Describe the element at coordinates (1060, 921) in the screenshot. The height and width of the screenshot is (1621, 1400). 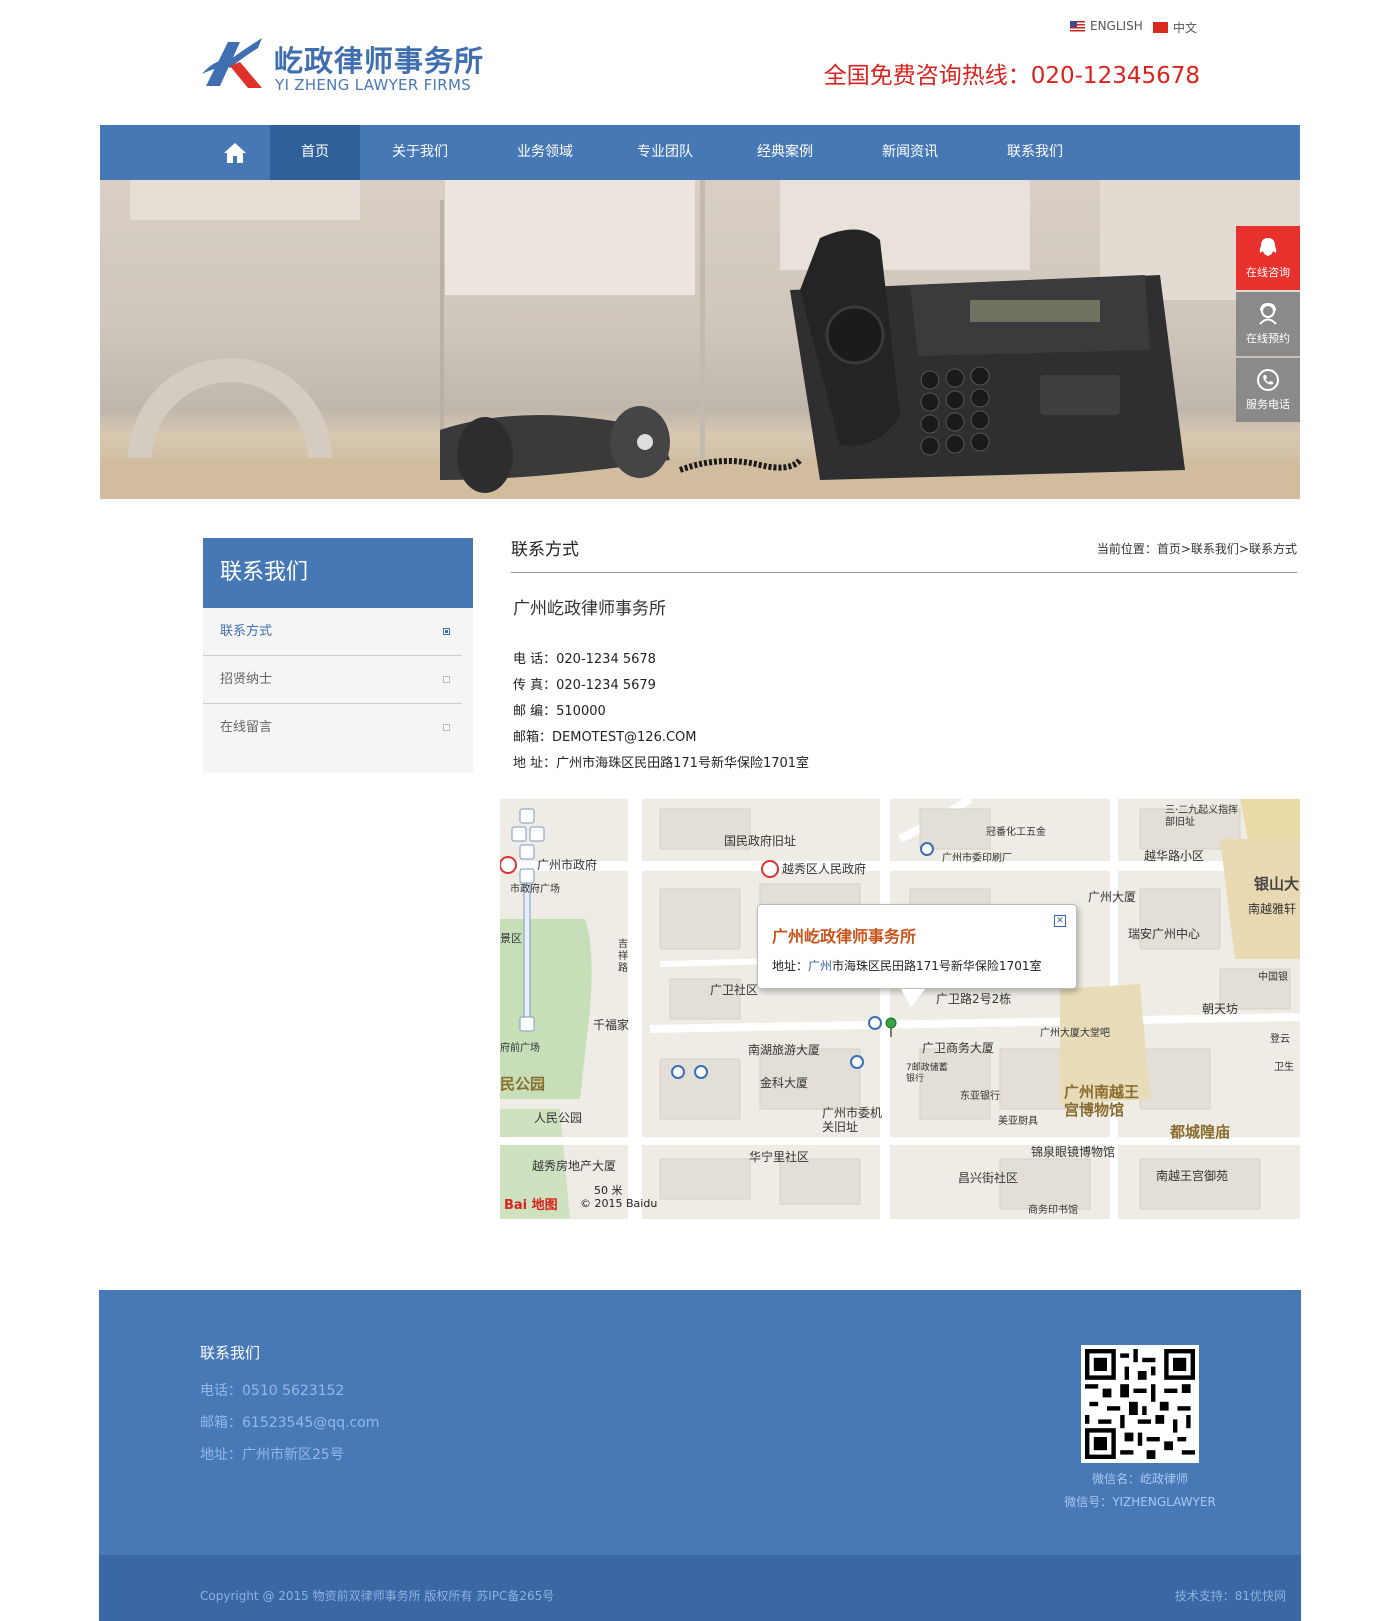
I see `close-icon: ✕` at that location.